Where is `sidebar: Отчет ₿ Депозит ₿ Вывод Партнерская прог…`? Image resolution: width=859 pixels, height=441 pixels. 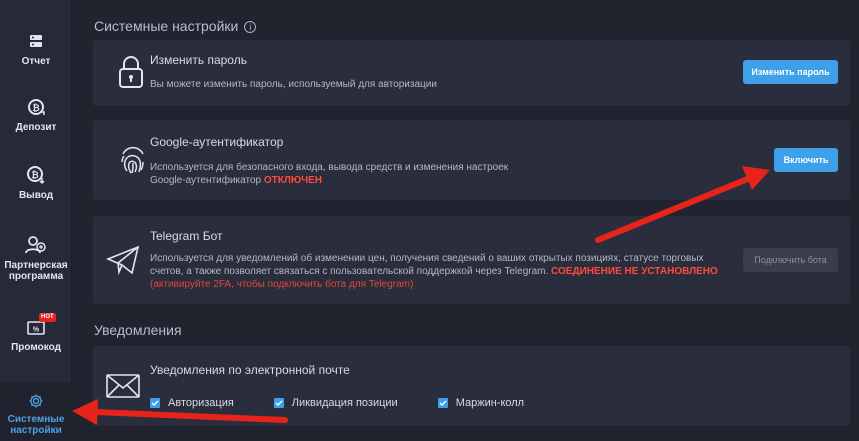
sidebar: Отчет ₿ Депозит ₿ Вывод Партнерская прог… is located at coordinates (36, 220).